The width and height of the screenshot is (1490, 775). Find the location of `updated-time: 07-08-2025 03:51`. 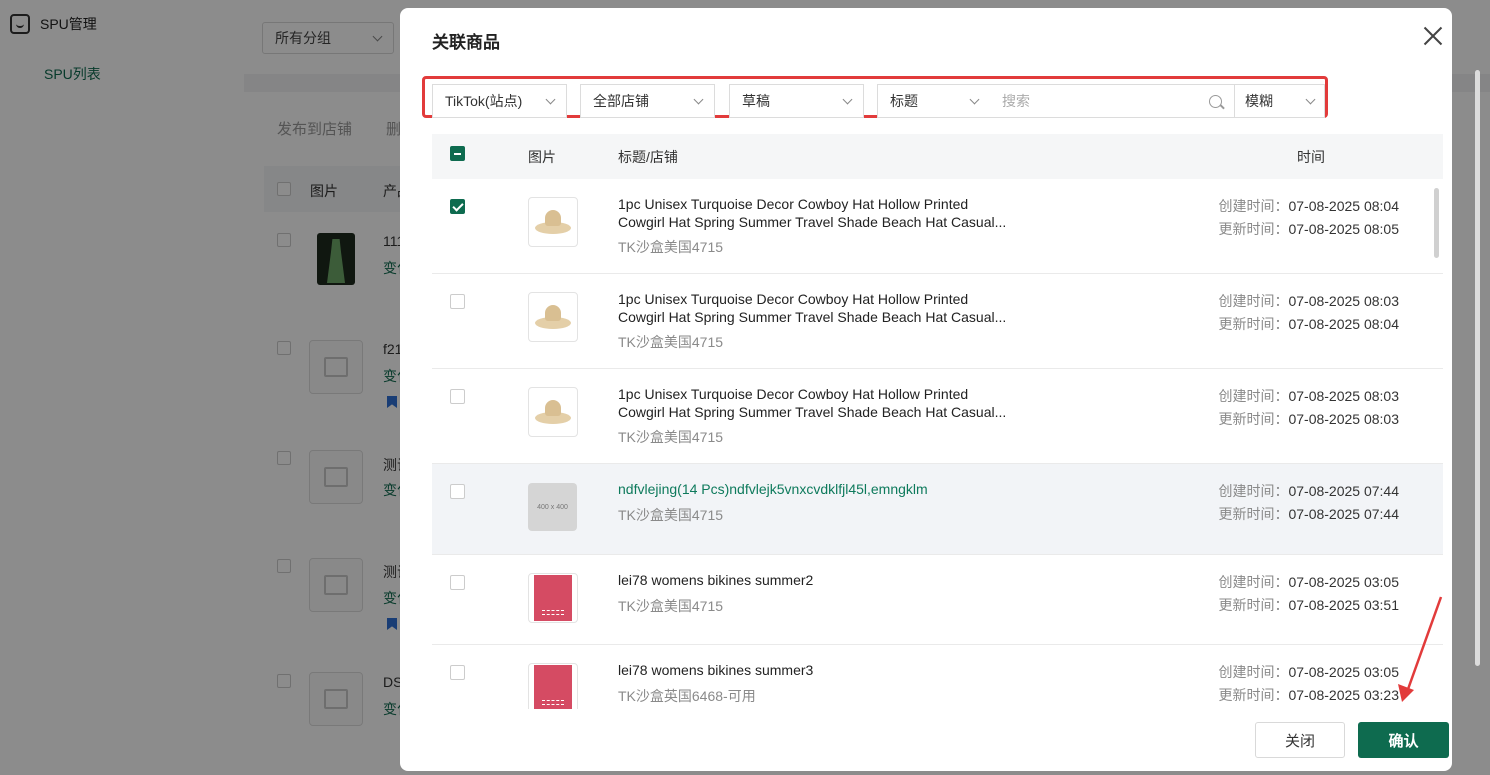

updated-time: 07-08-2025 03:51 is located at coordinates (1343, 605).